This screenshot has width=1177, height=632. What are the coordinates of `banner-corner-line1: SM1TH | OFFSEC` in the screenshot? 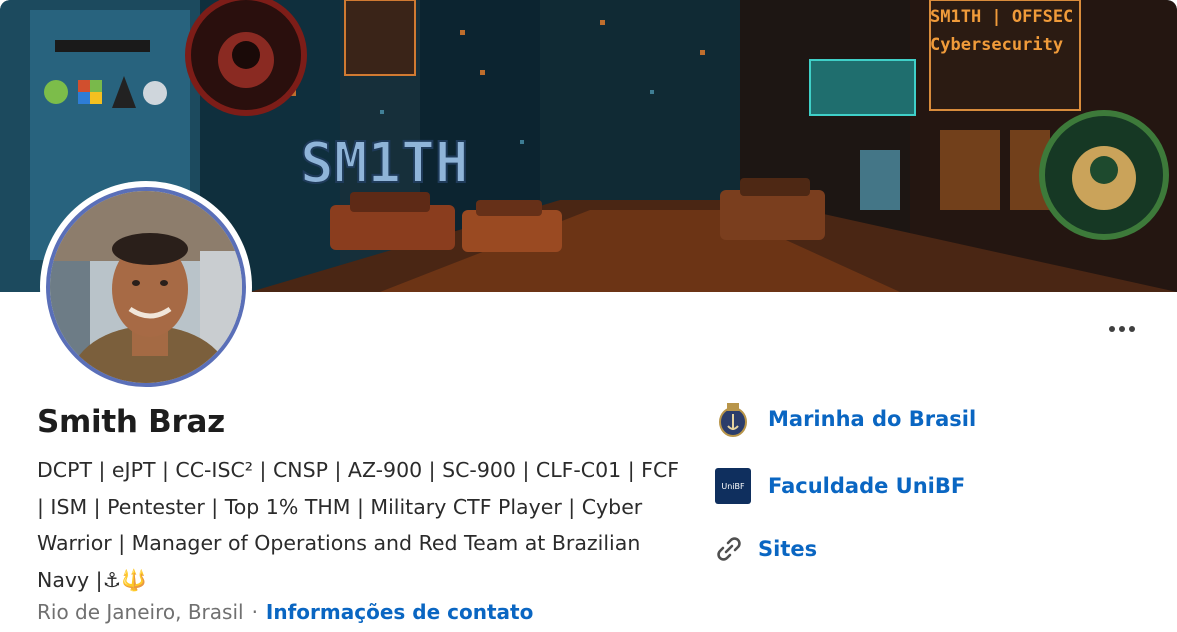 It's located at (1001, 17).